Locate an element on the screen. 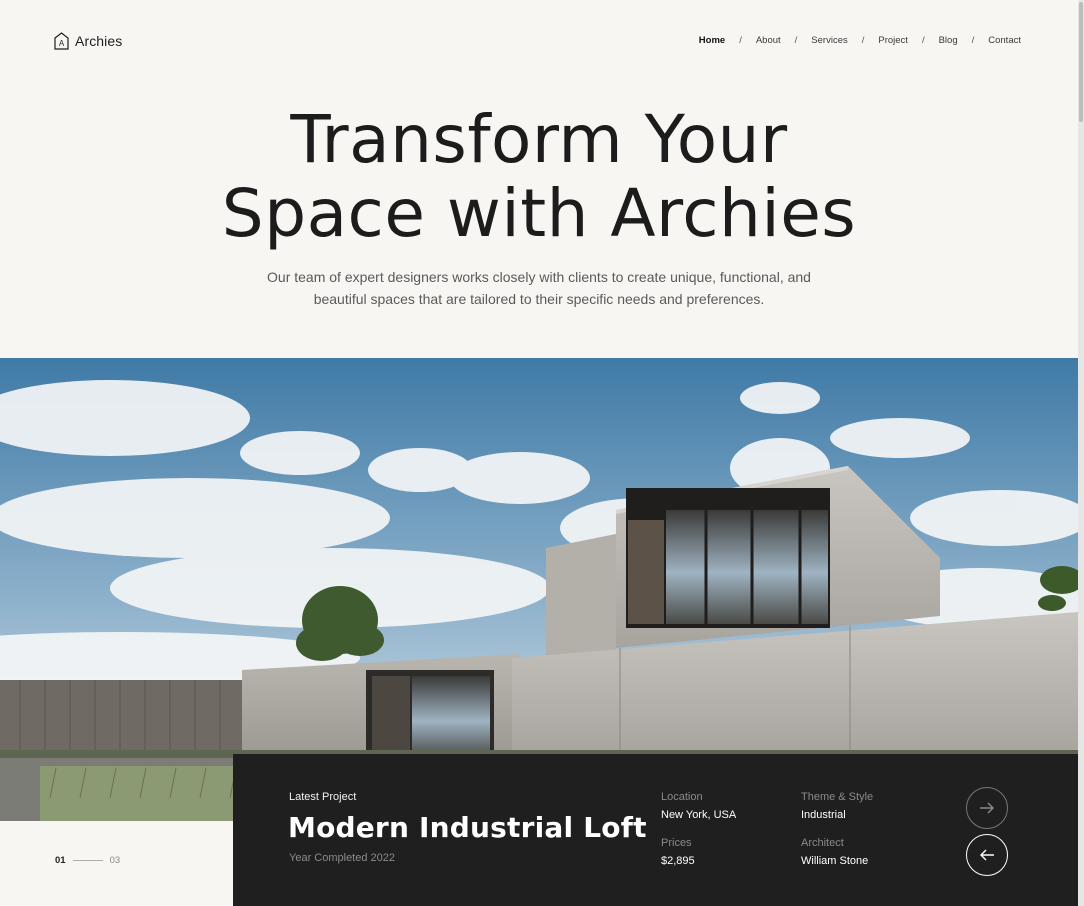  logo-icon: A is located at coordinates (61, 41).